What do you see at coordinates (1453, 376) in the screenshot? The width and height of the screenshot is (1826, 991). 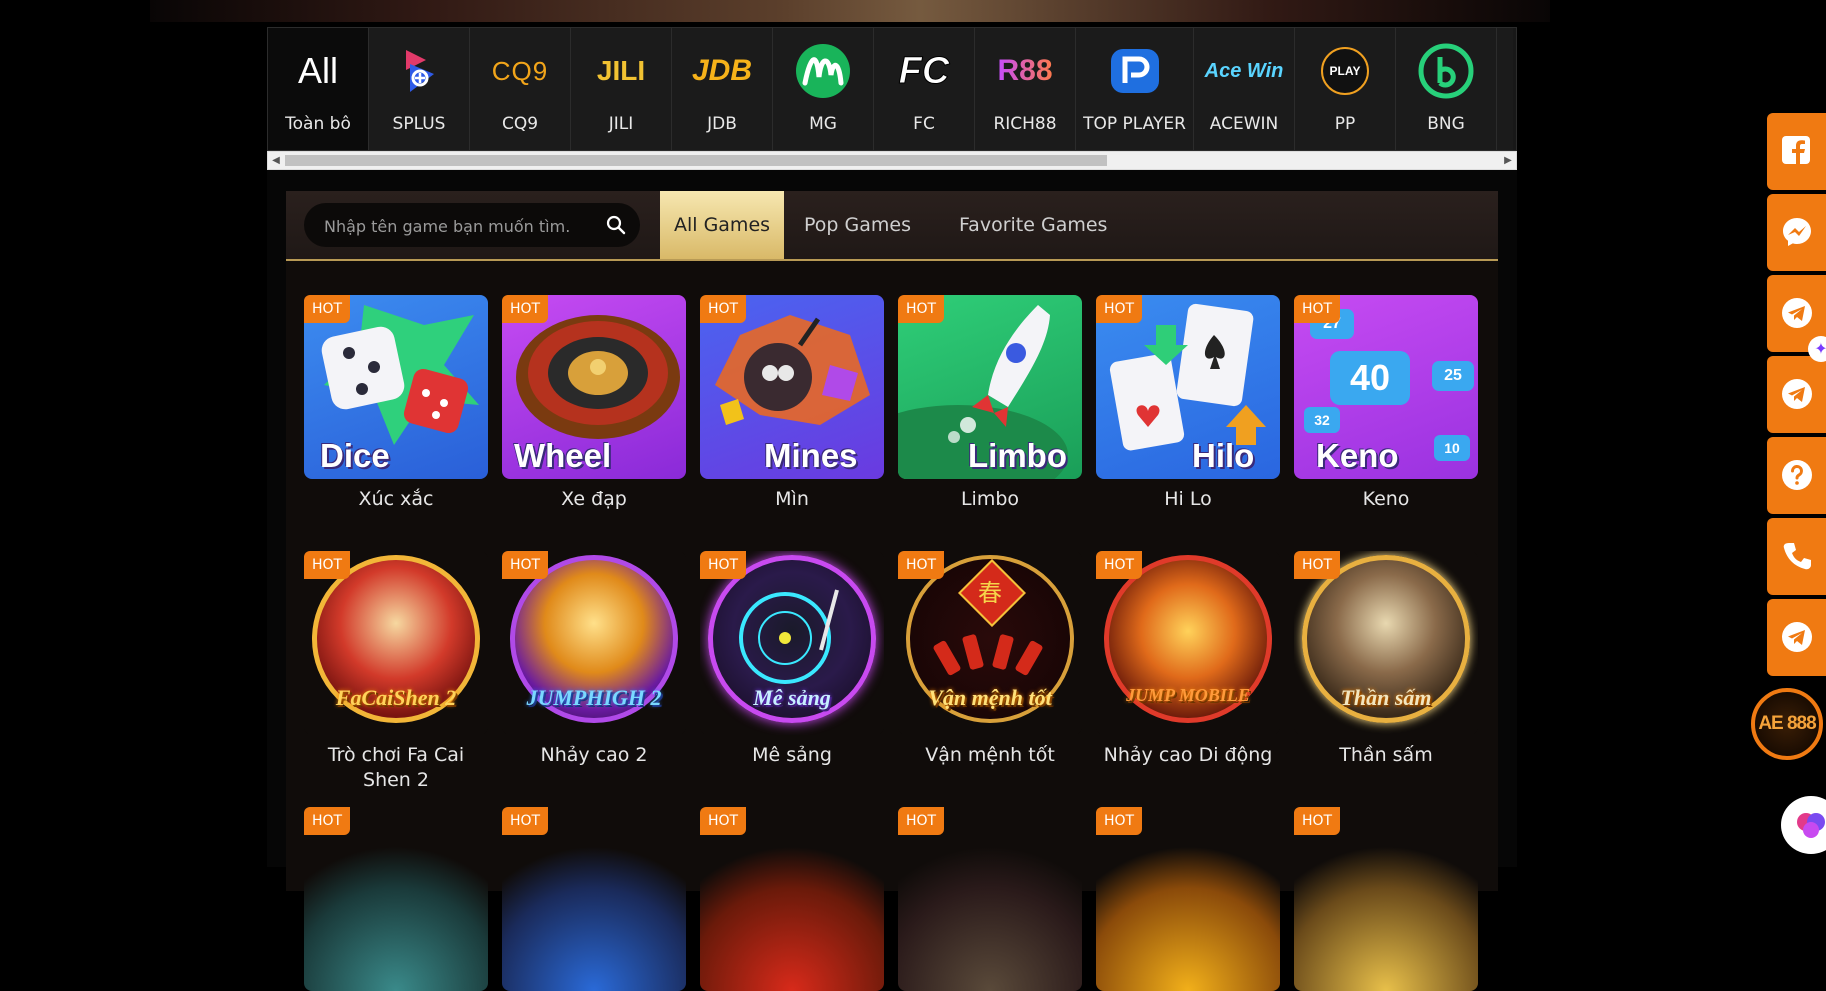 I see `keno-ball: 25` at bounding box center [1453, 376].